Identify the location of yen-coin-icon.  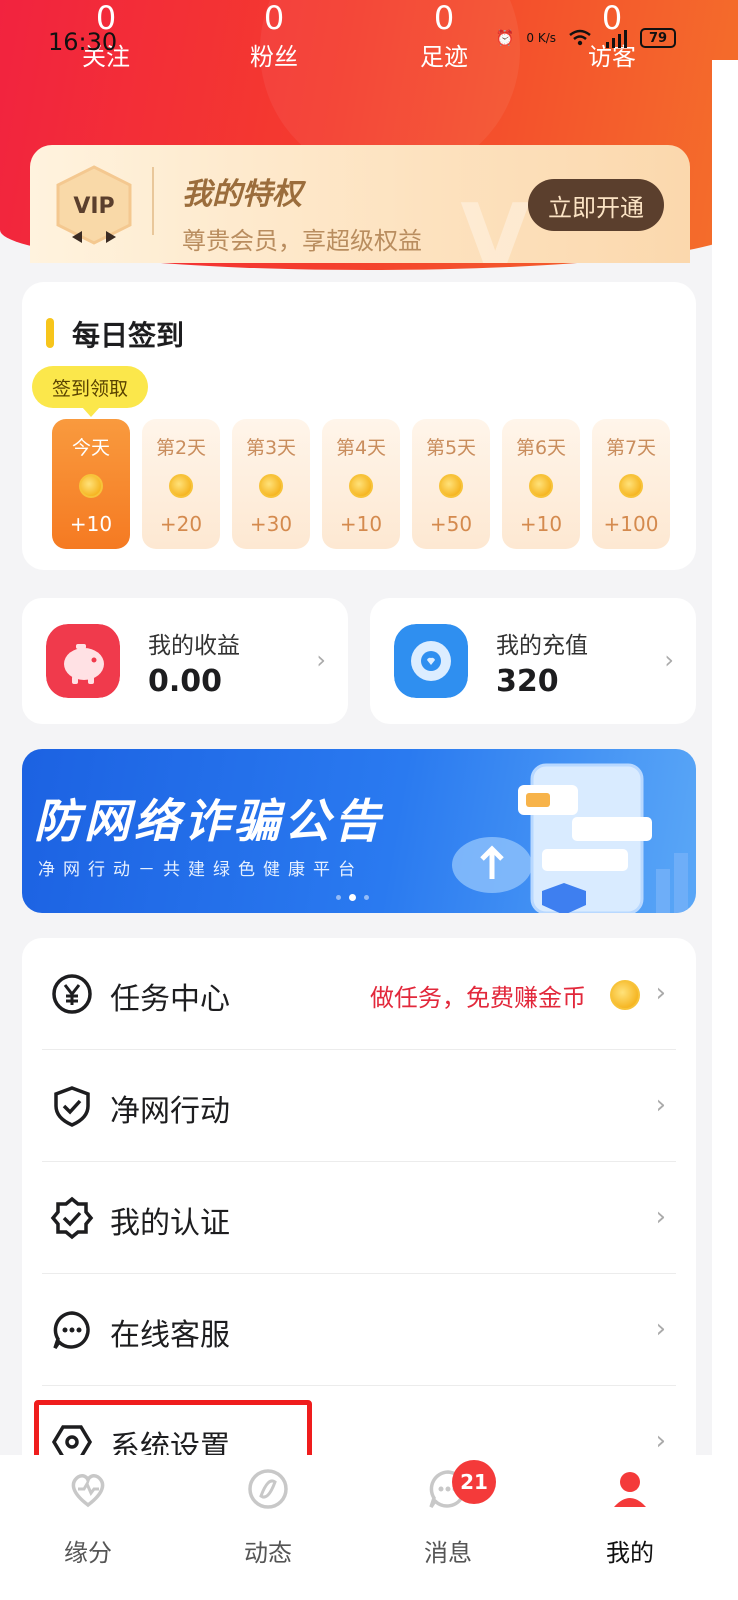
(72, 994).